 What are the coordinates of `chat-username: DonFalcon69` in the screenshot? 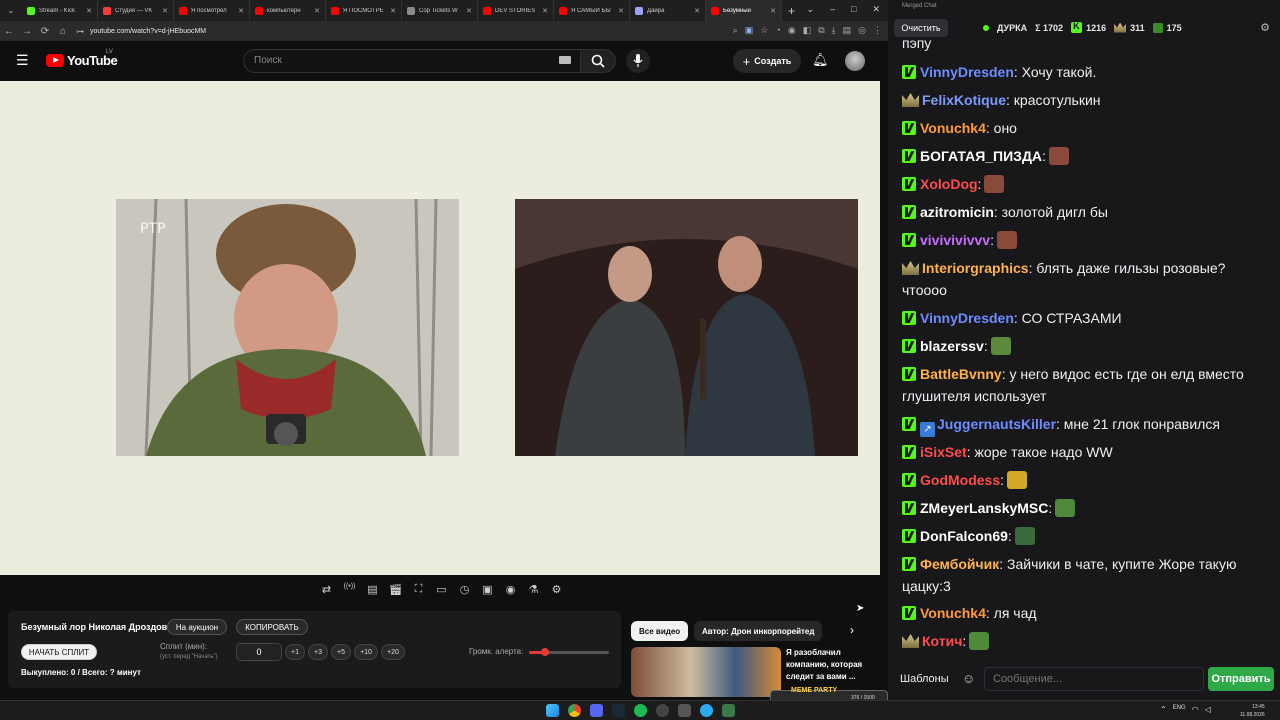 It's located at (964, 536).